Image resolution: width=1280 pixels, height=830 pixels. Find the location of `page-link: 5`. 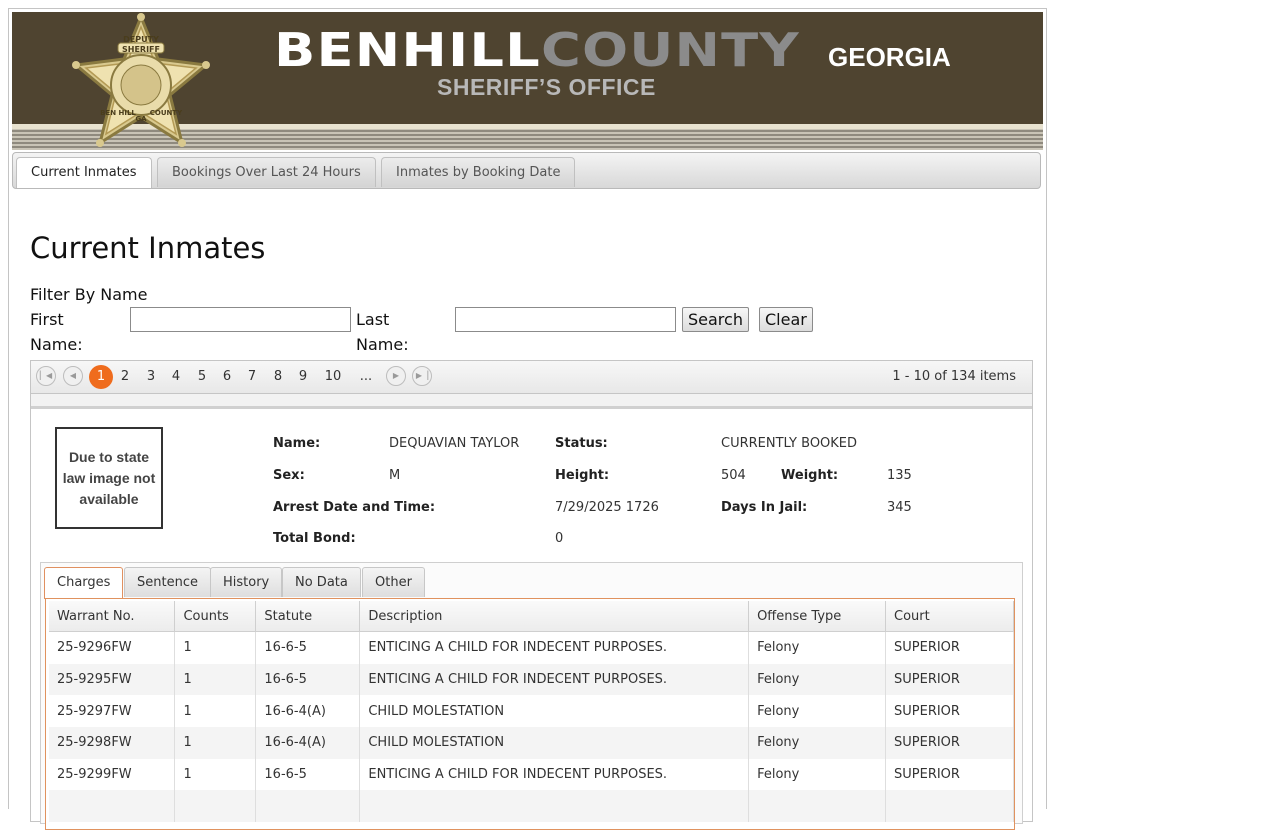

page-link: 5 is located at coordinates (202, 377).